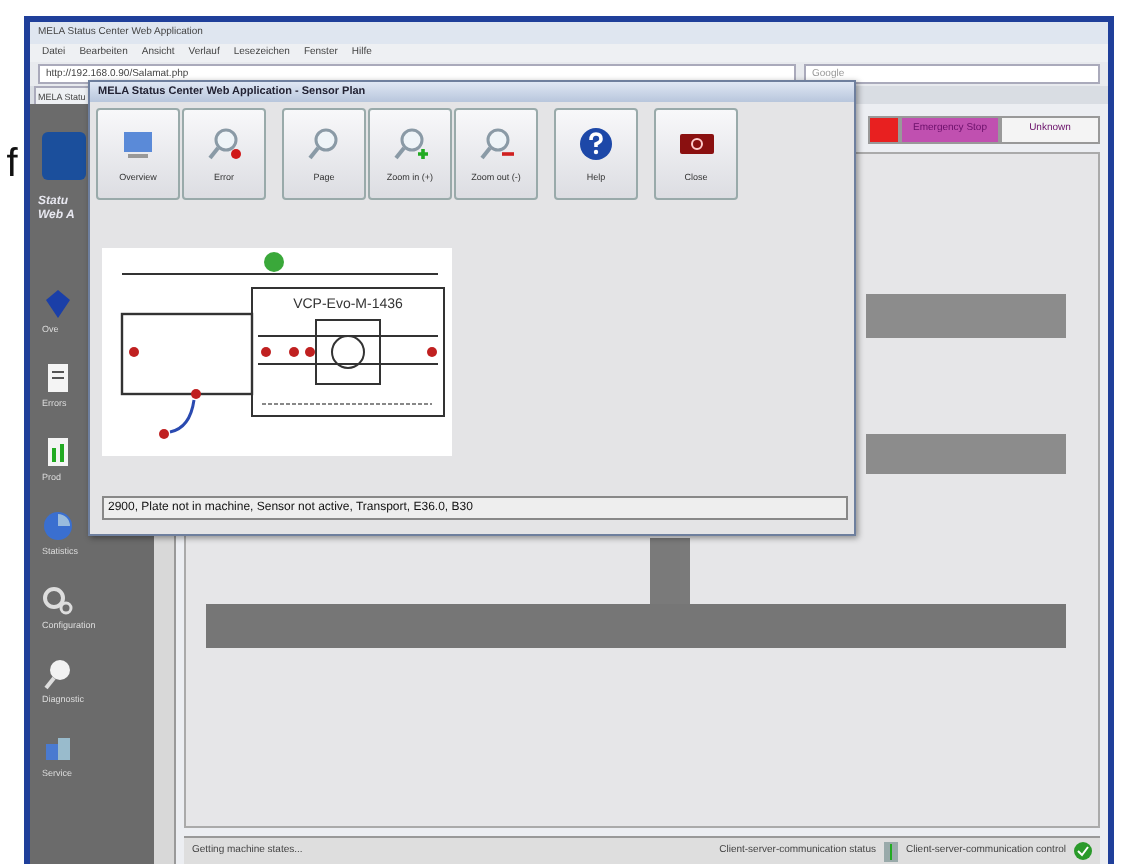  I want to click on service-icon, so click(58, 748).